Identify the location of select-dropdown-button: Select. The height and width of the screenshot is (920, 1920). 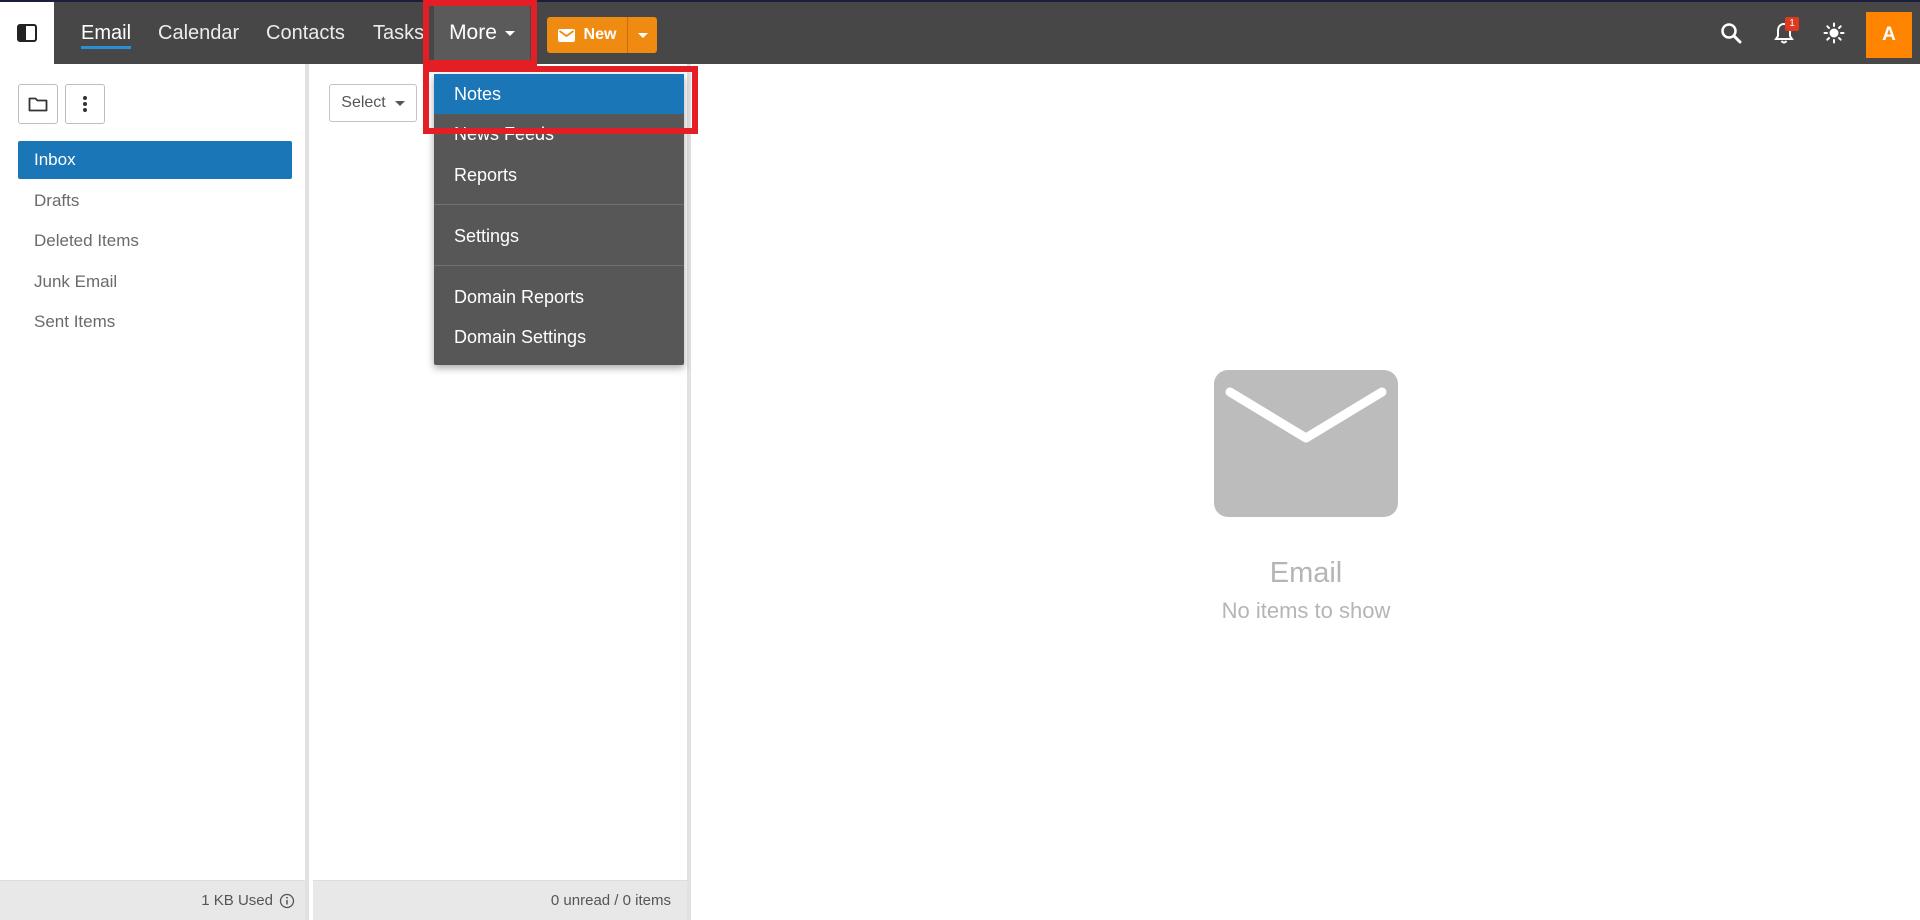
(373, 103).